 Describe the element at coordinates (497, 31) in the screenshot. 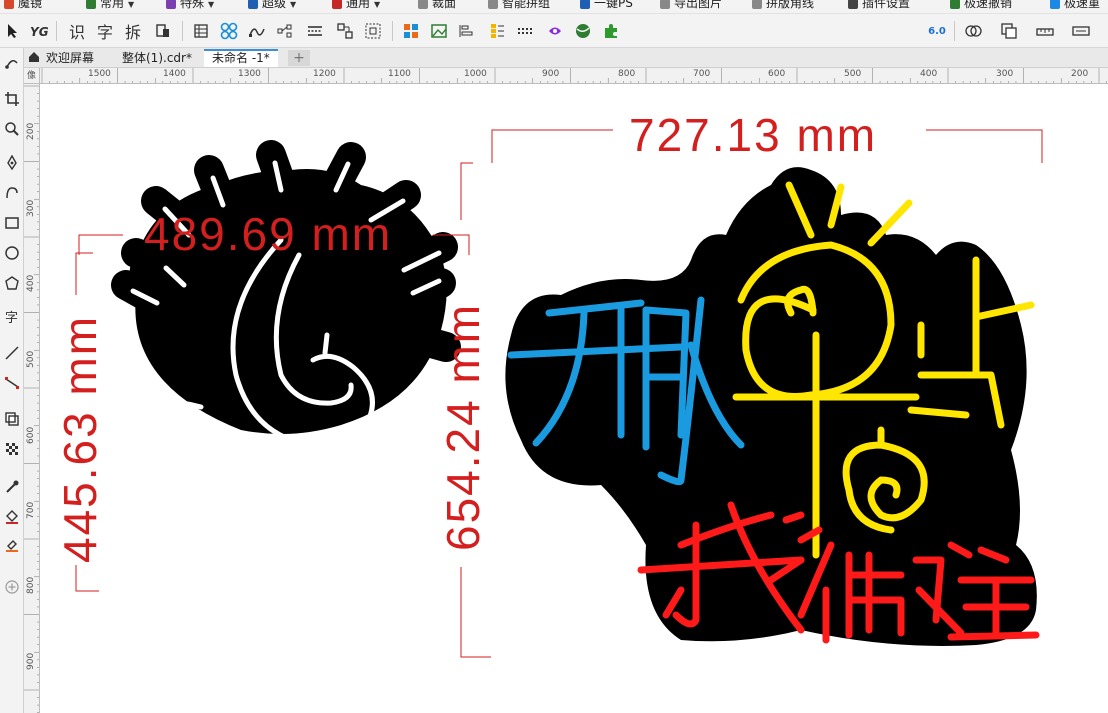

I see `list-icon` at that location.